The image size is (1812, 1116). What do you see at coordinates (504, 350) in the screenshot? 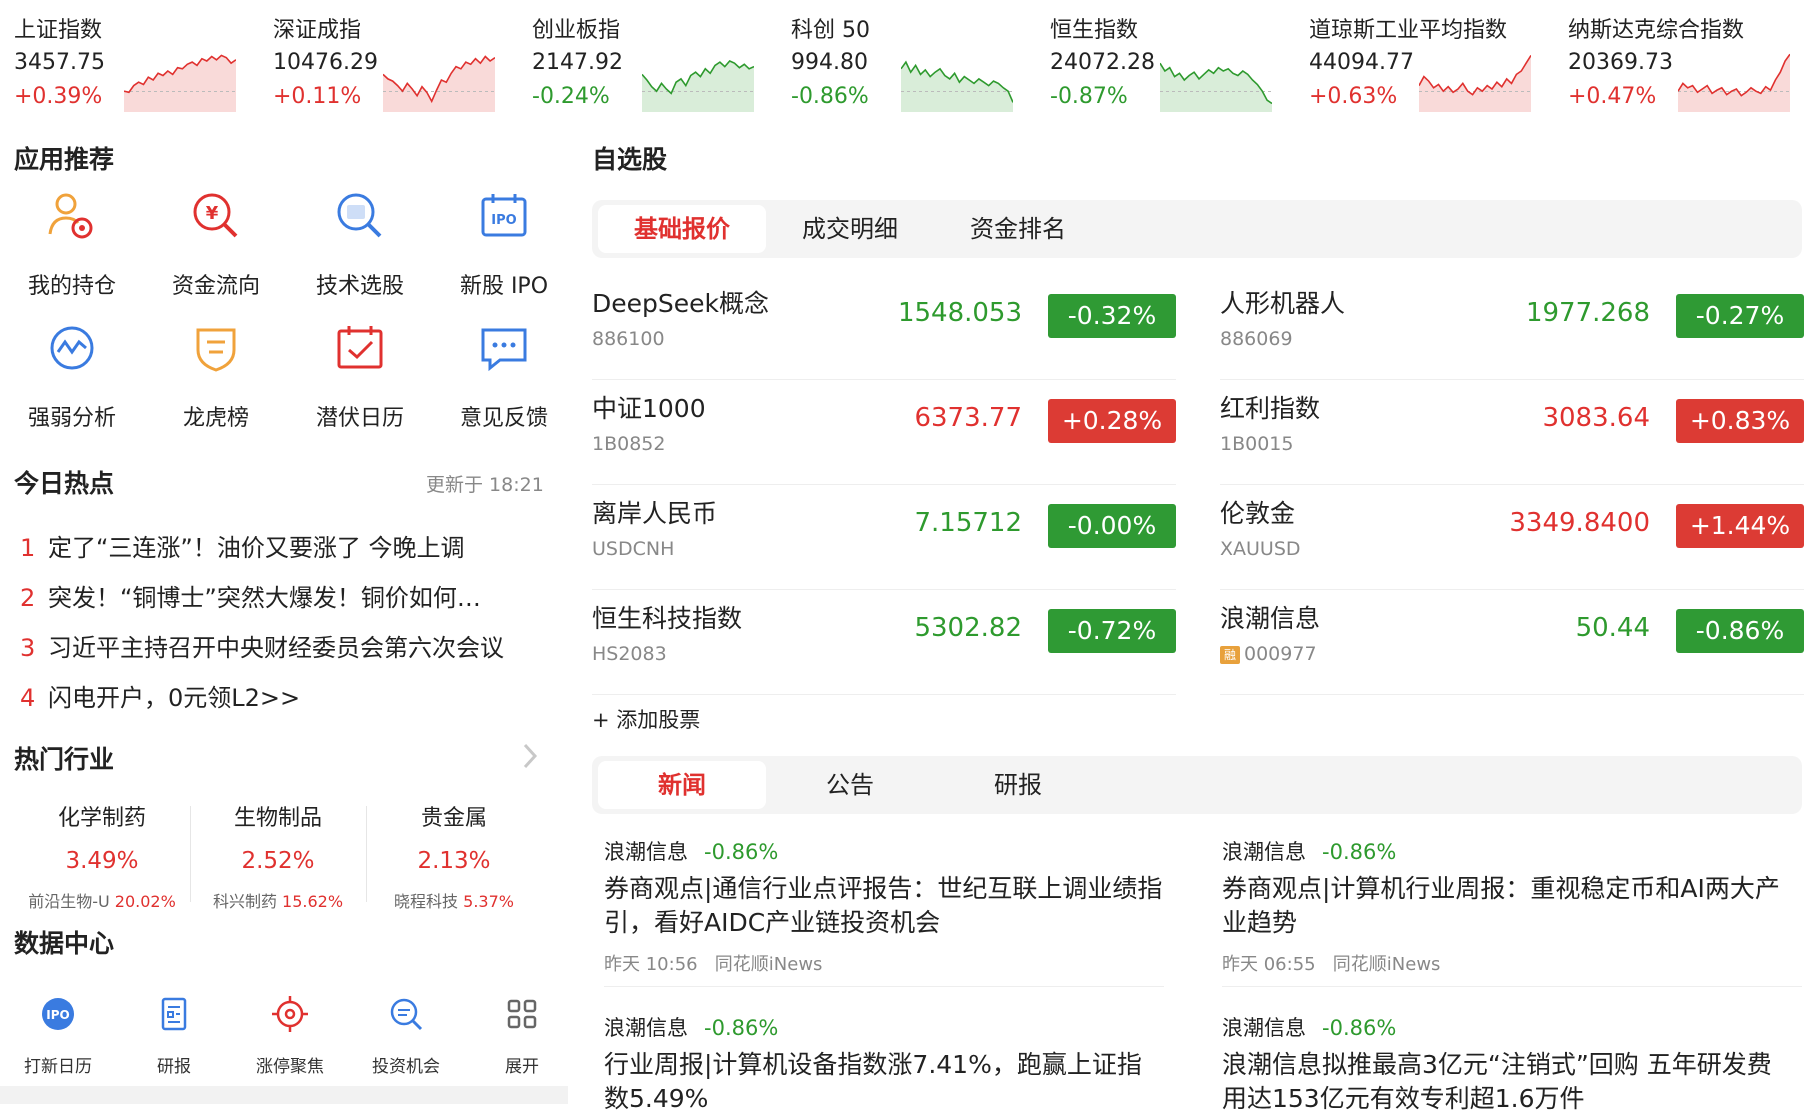
I see `feedback-icon` at bounding box center [504, 350].